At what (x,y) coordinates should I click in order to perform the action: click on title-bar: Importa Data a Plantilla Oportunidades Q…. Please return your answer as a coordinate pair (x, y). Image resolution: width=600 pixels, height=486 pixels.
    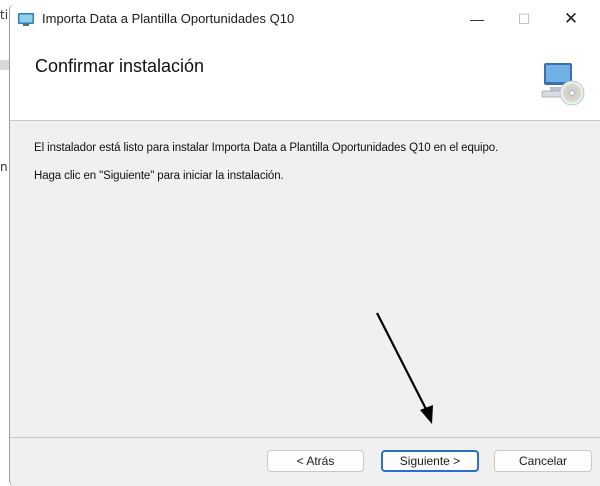
    Looking at the image, I should click on (305, 19).